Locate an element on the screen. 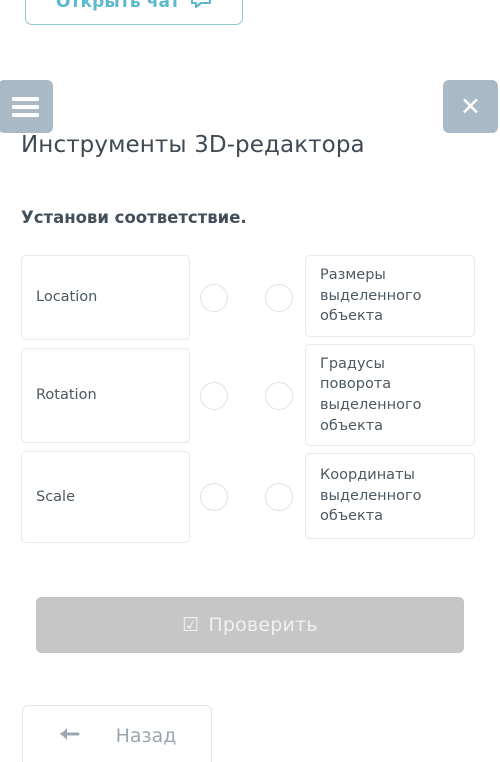 The image size is (500, 762). match-row: Scale Координаты выделенного объекта is located at coordinates (250, 497).